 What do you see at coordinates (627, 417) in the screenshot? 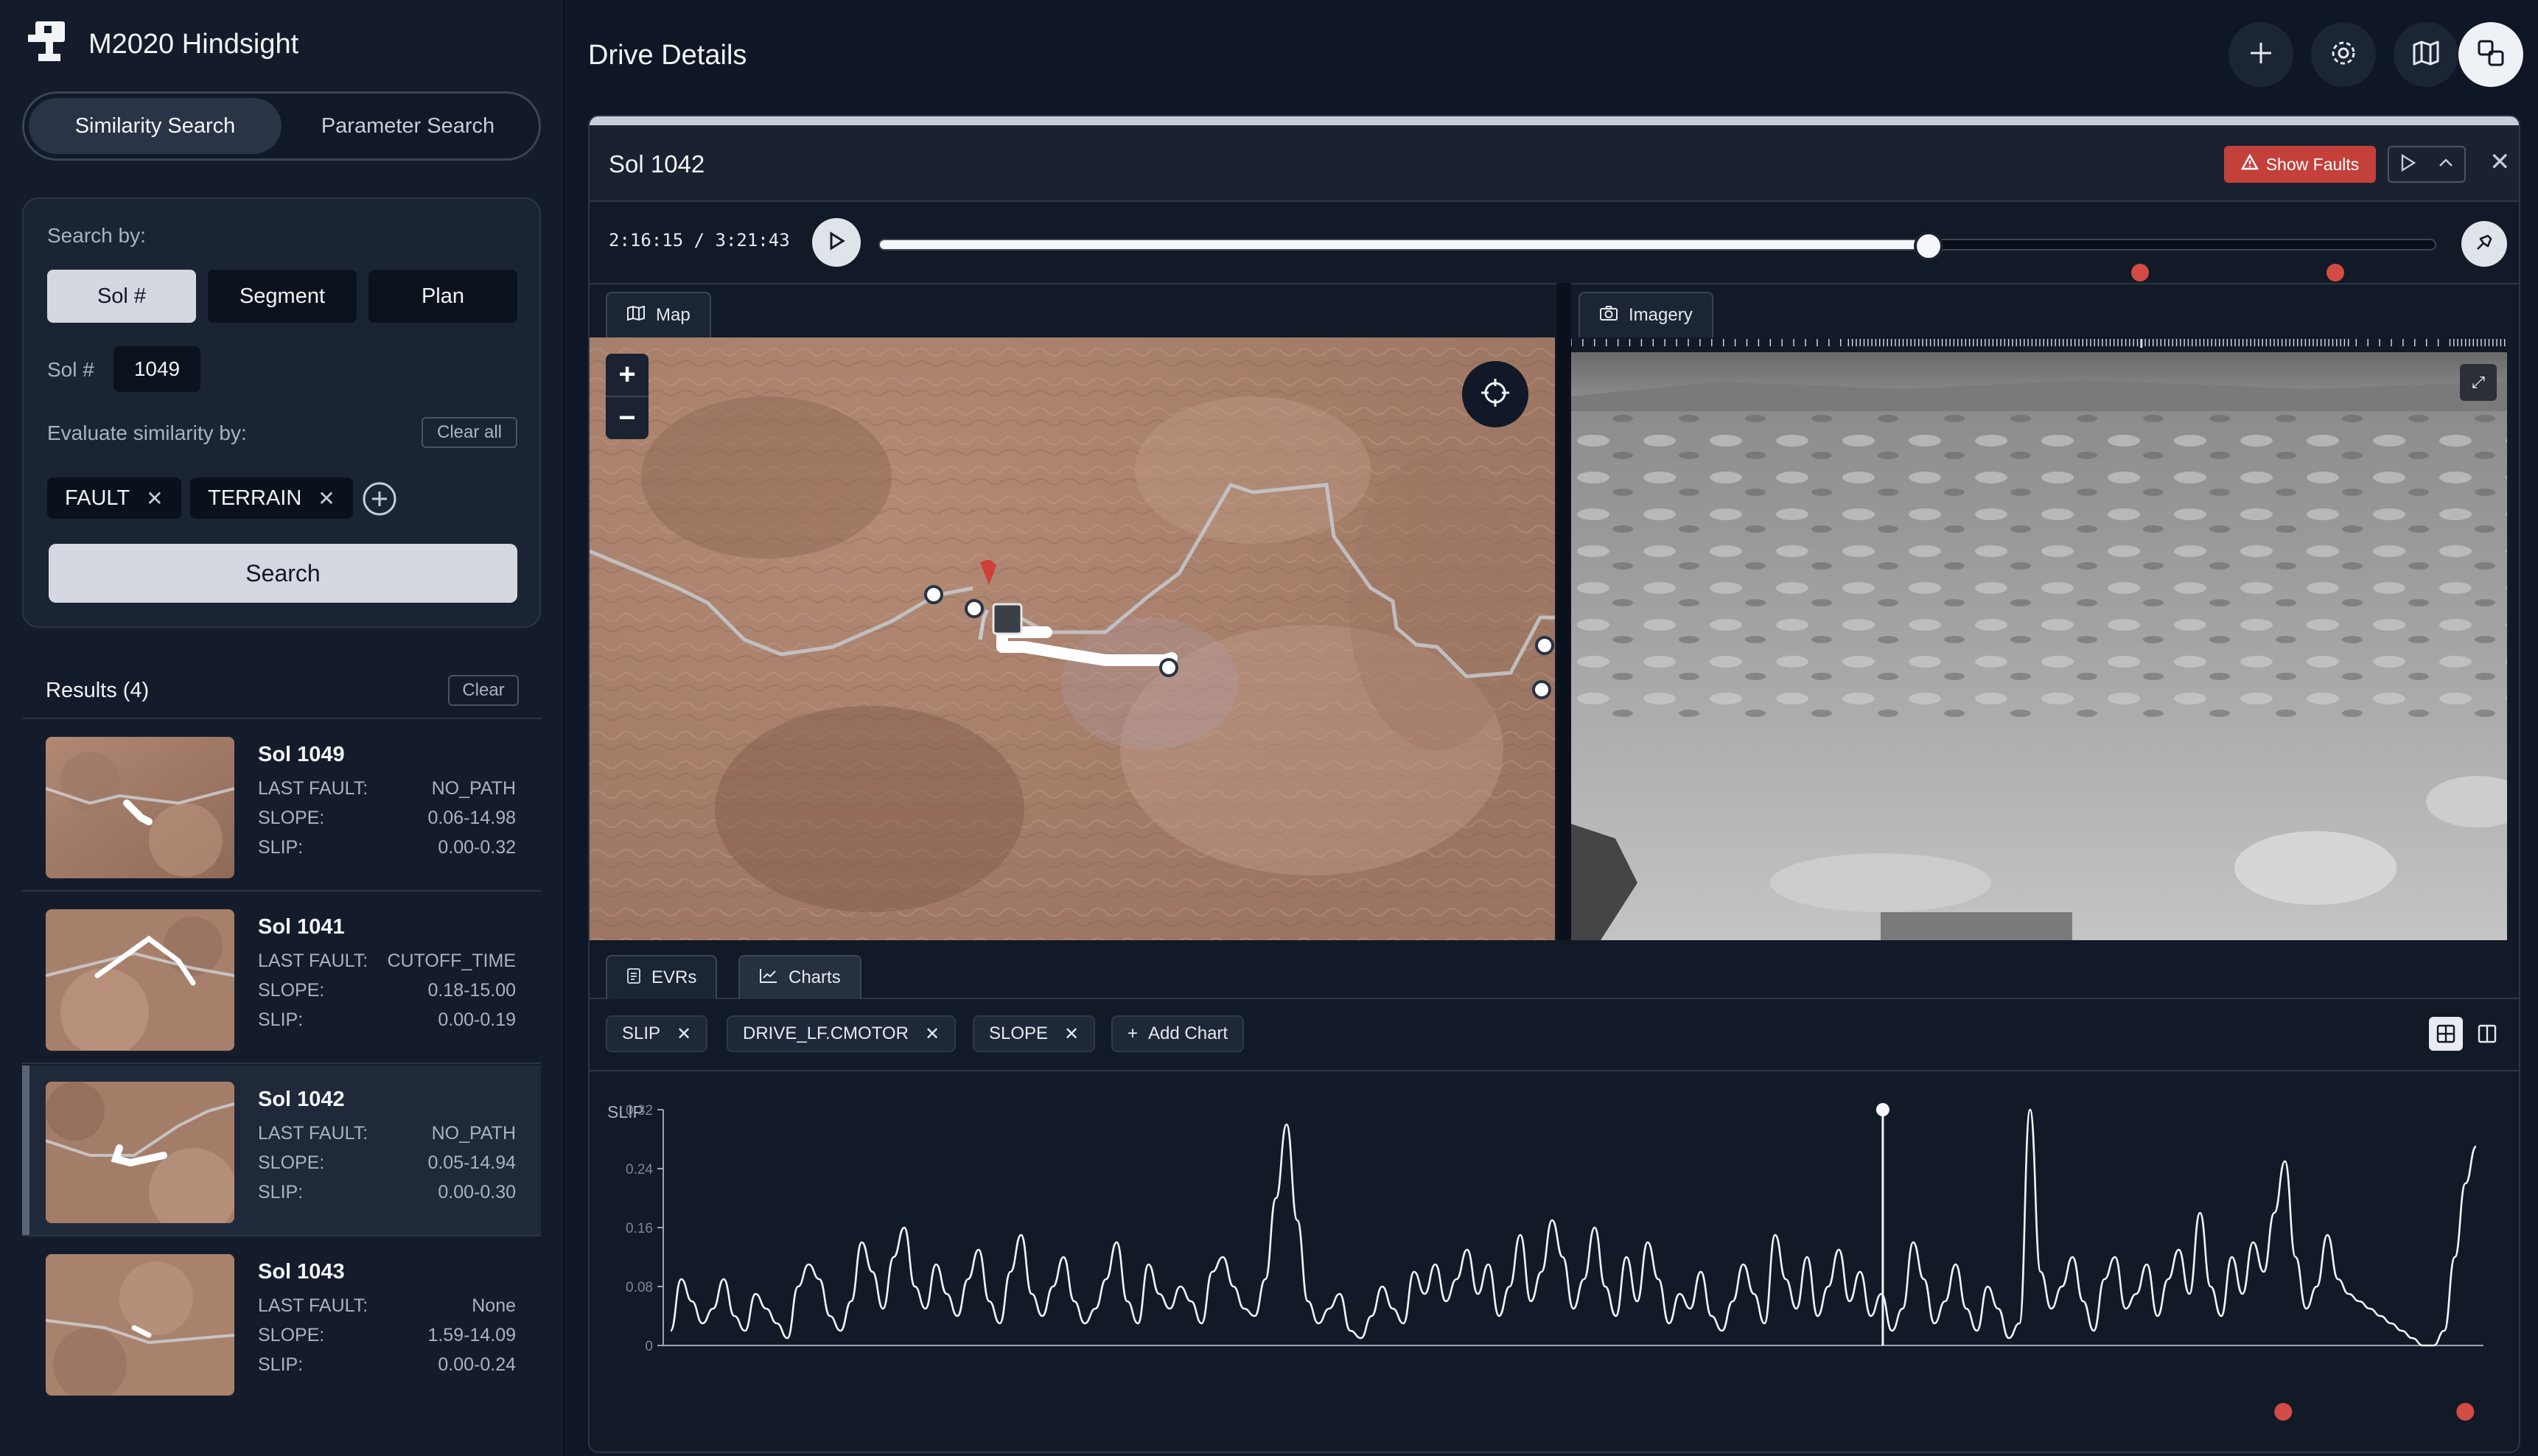
I see `zoom-out-button: −` at bounding box center [627, 417].